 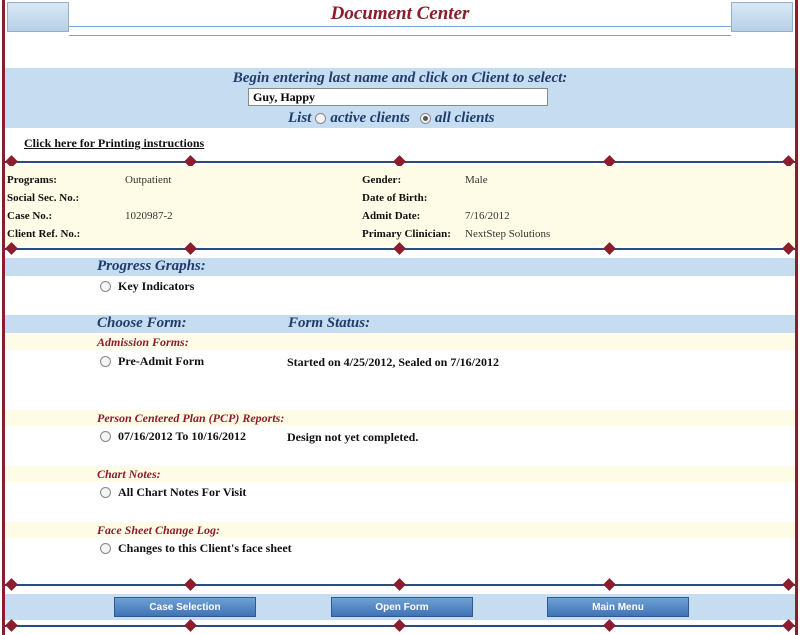 What do you see at coordinates (158, 530) in the screenshot?
I see `category-title: Face Sheet Change Log:` at bounding box center [158, 530].